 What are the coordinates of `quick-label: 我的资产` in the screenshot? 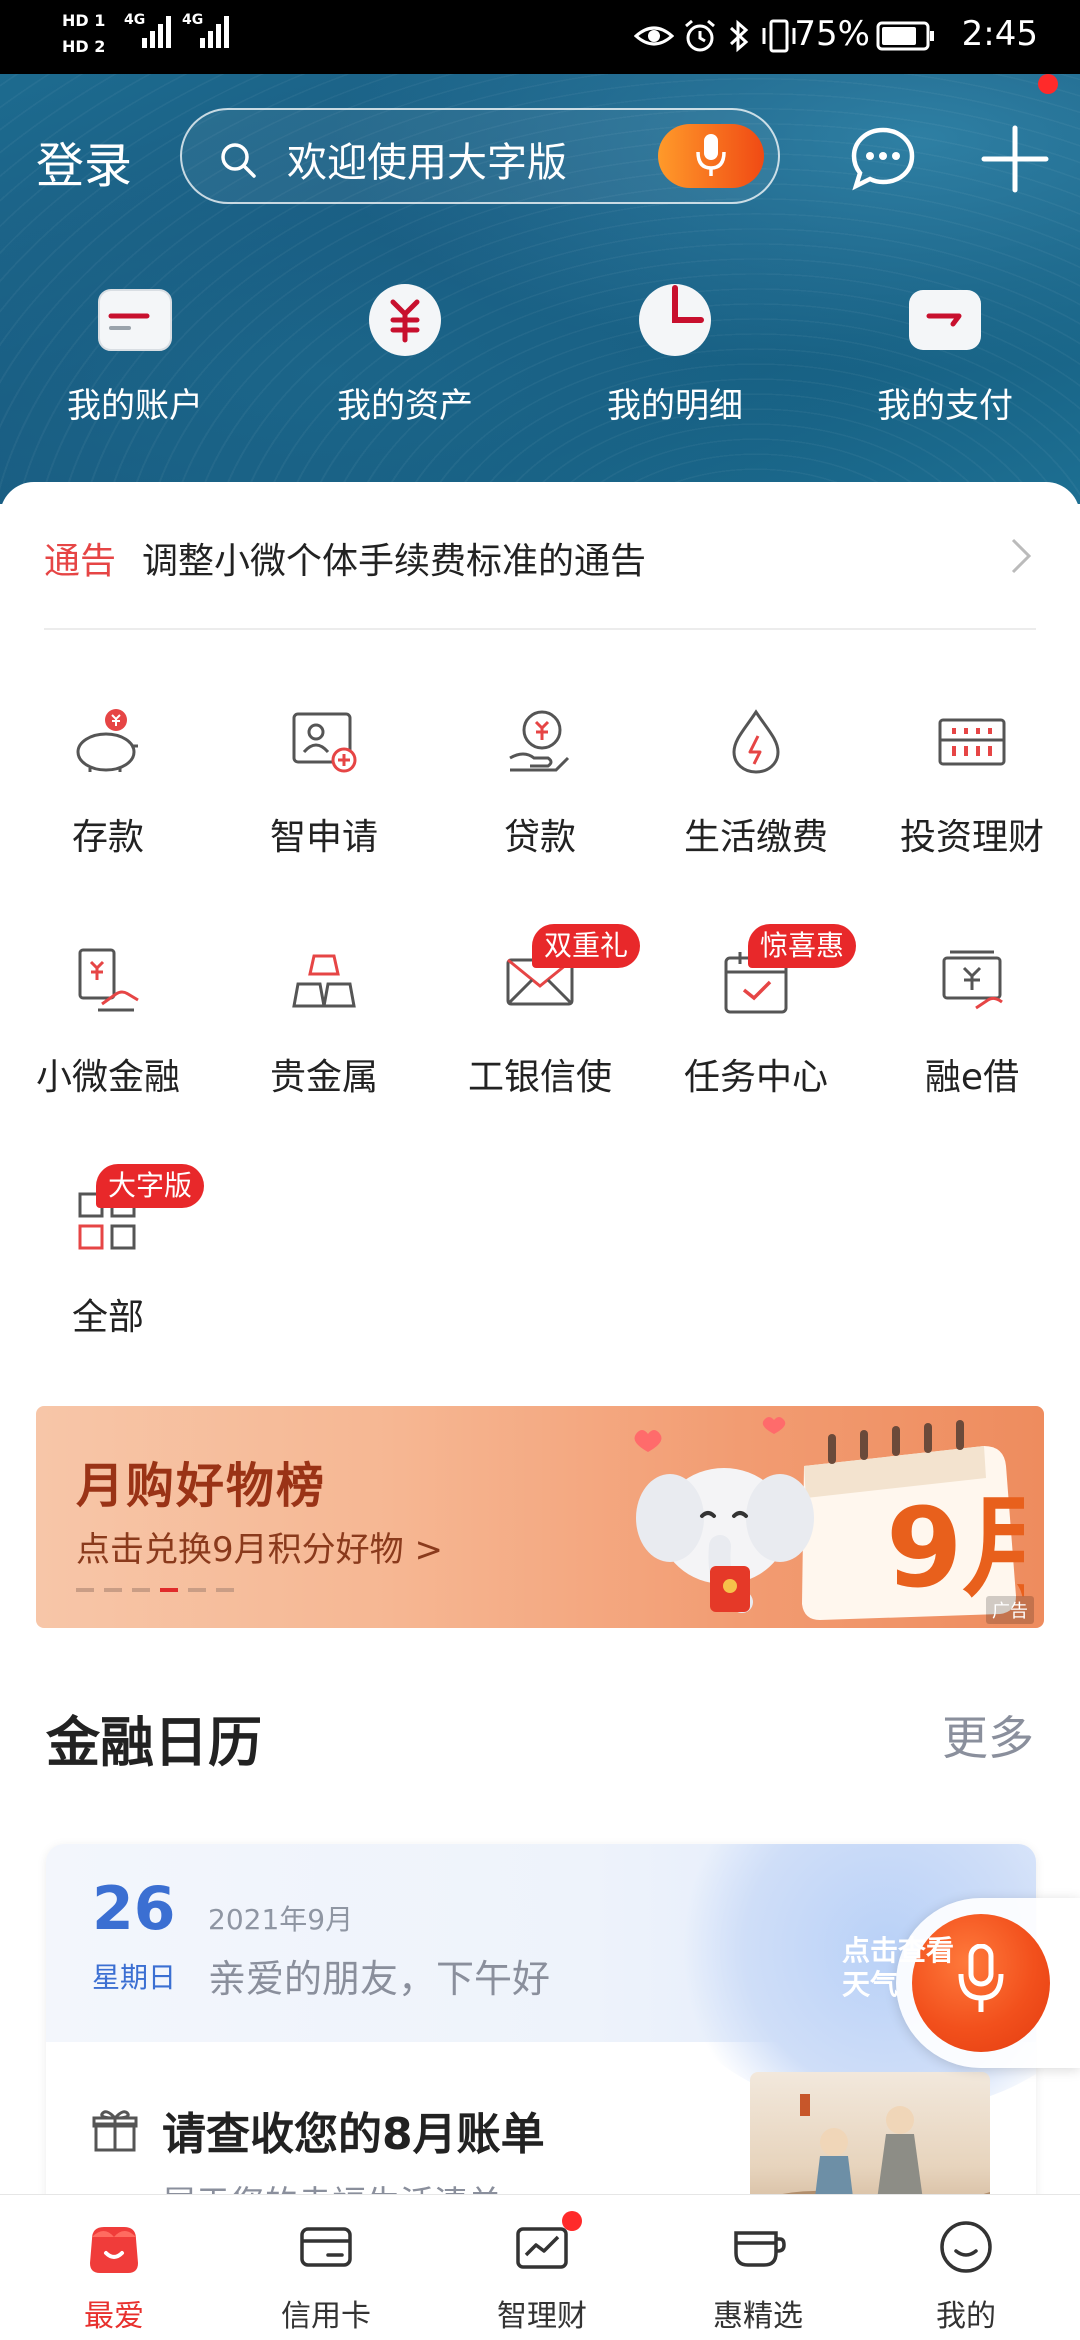 It's located at (405, 406).